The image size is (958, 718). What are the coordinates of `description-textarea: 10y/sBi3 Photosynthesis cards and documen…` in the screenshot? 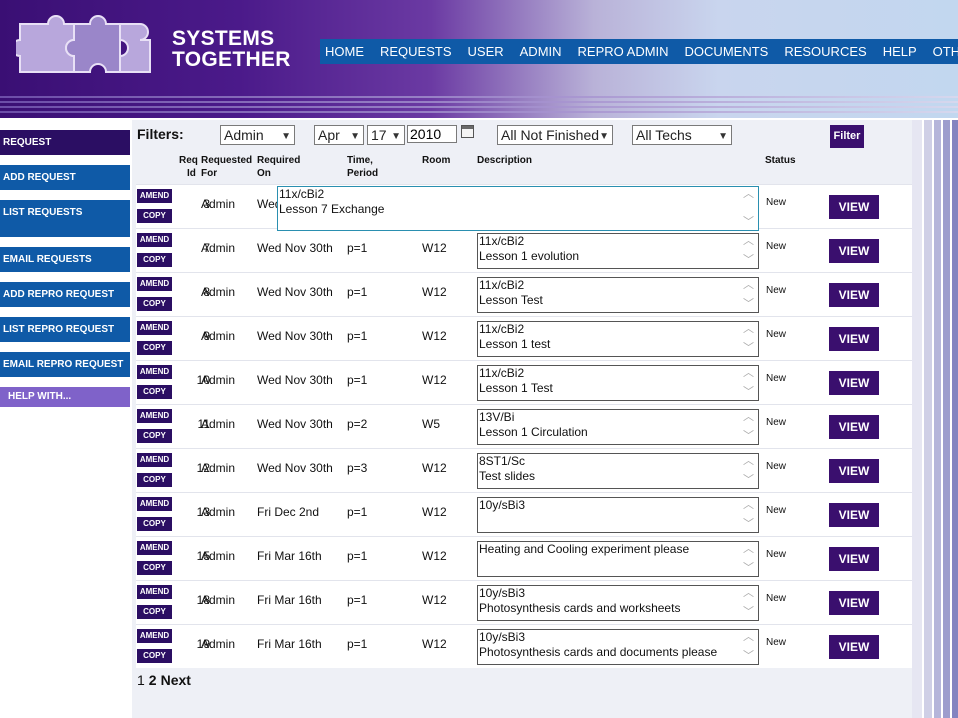 It's located at (618, 647).